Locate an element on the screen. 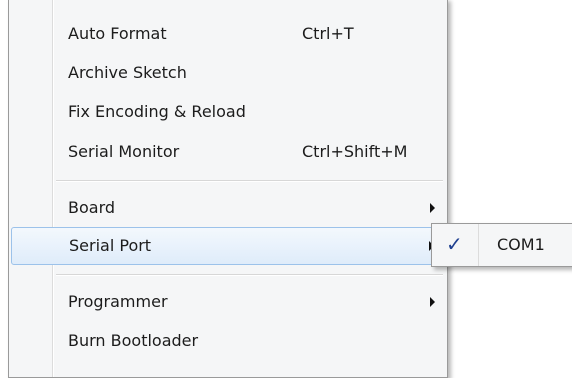 The width and height of the screenshot is (572, 378). menu-item-burn-bootloader: Burn Bootloader is located at coordinates (228, 341).